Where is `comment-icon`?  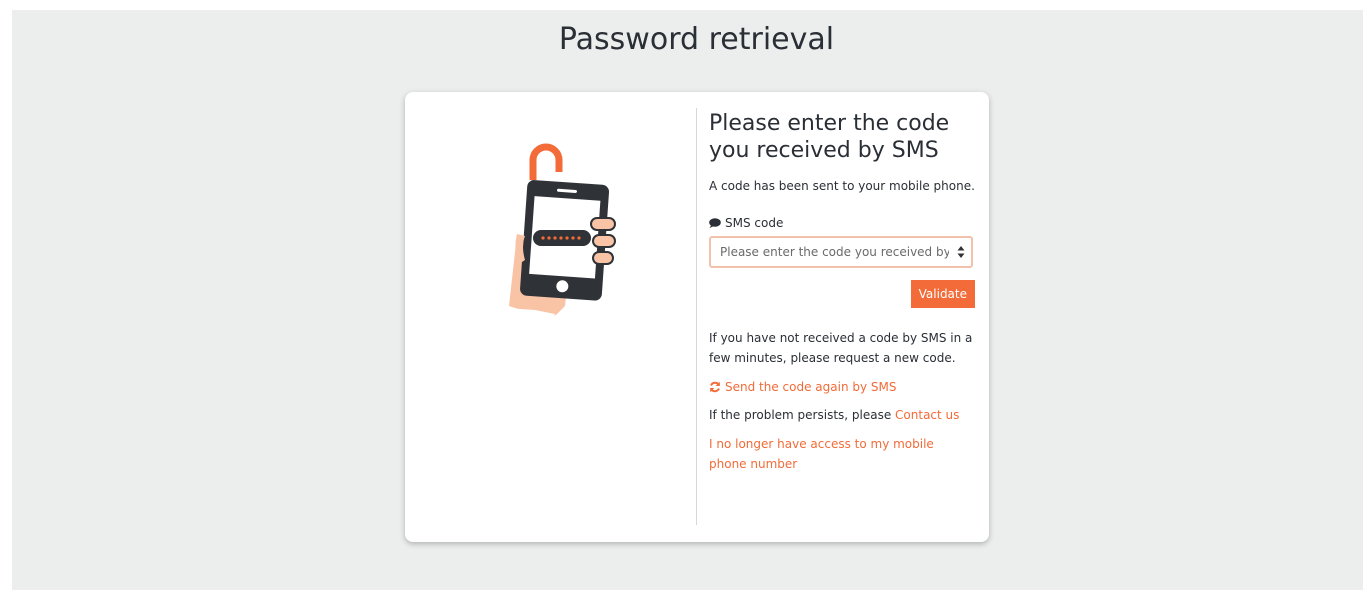
comment-icon is located at coordinates (715, 223).